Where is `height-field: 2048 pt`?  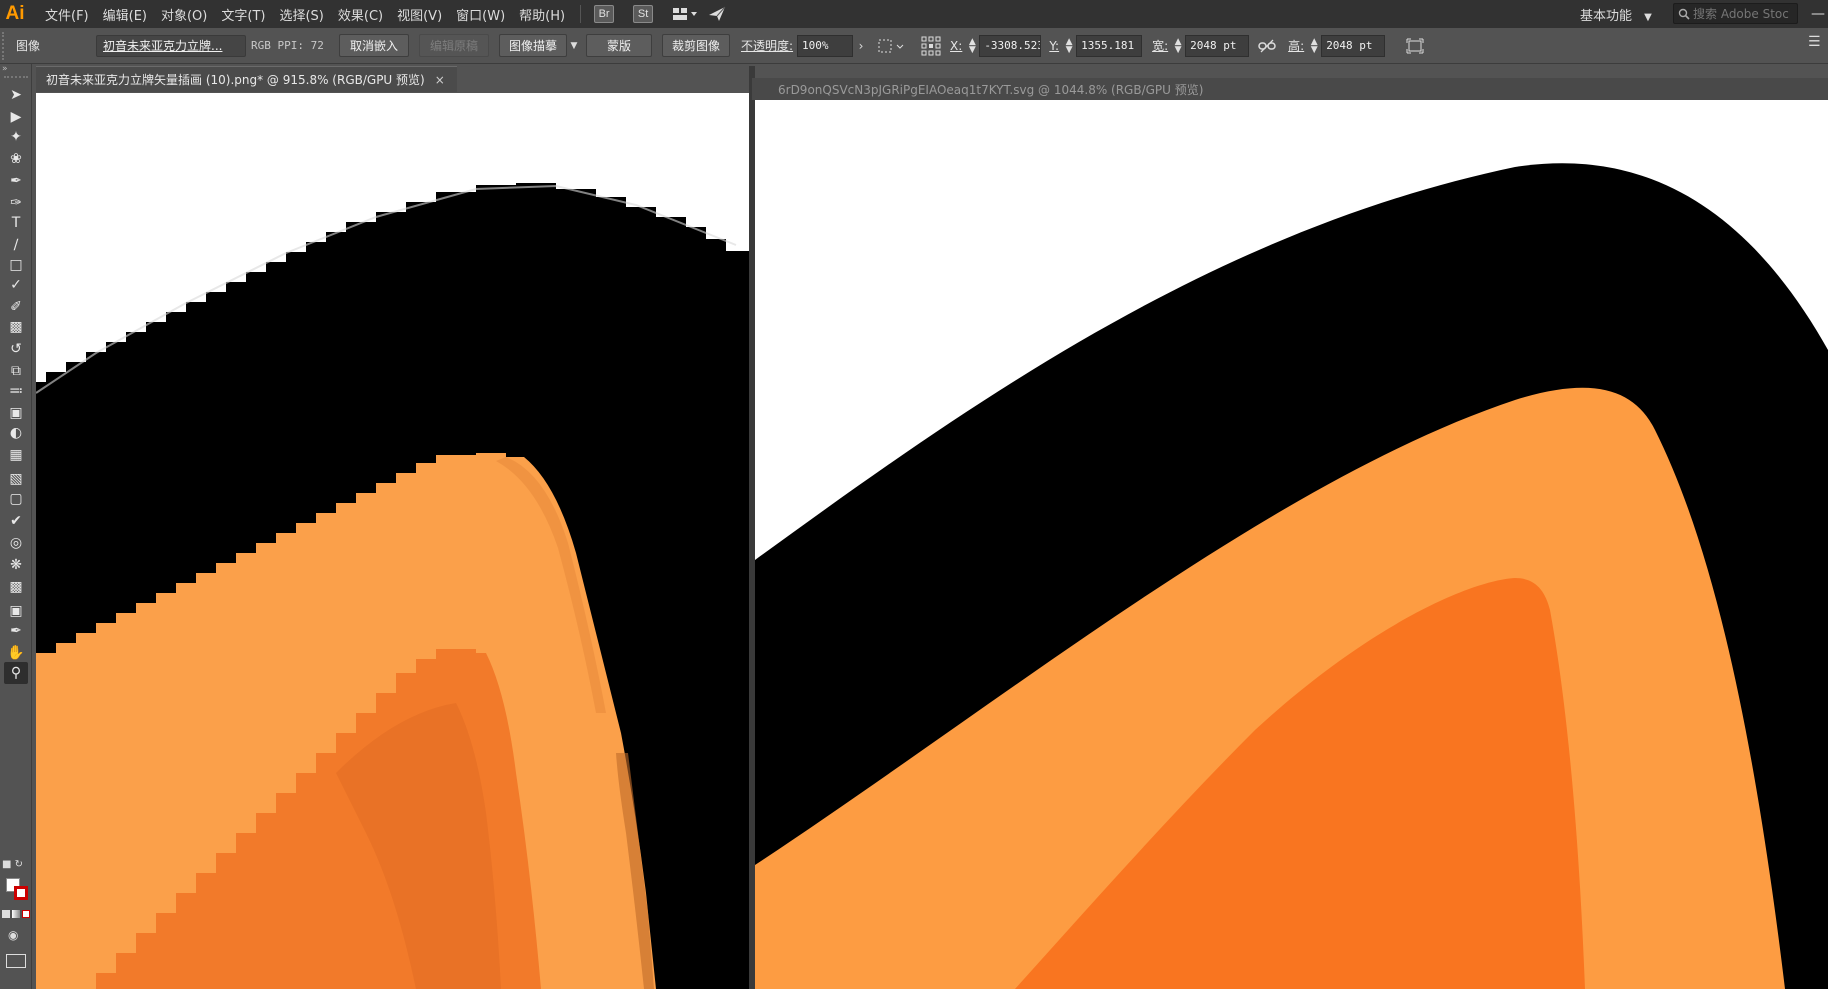
height-field: 2048 pt is located at coordinates (1353, 45).